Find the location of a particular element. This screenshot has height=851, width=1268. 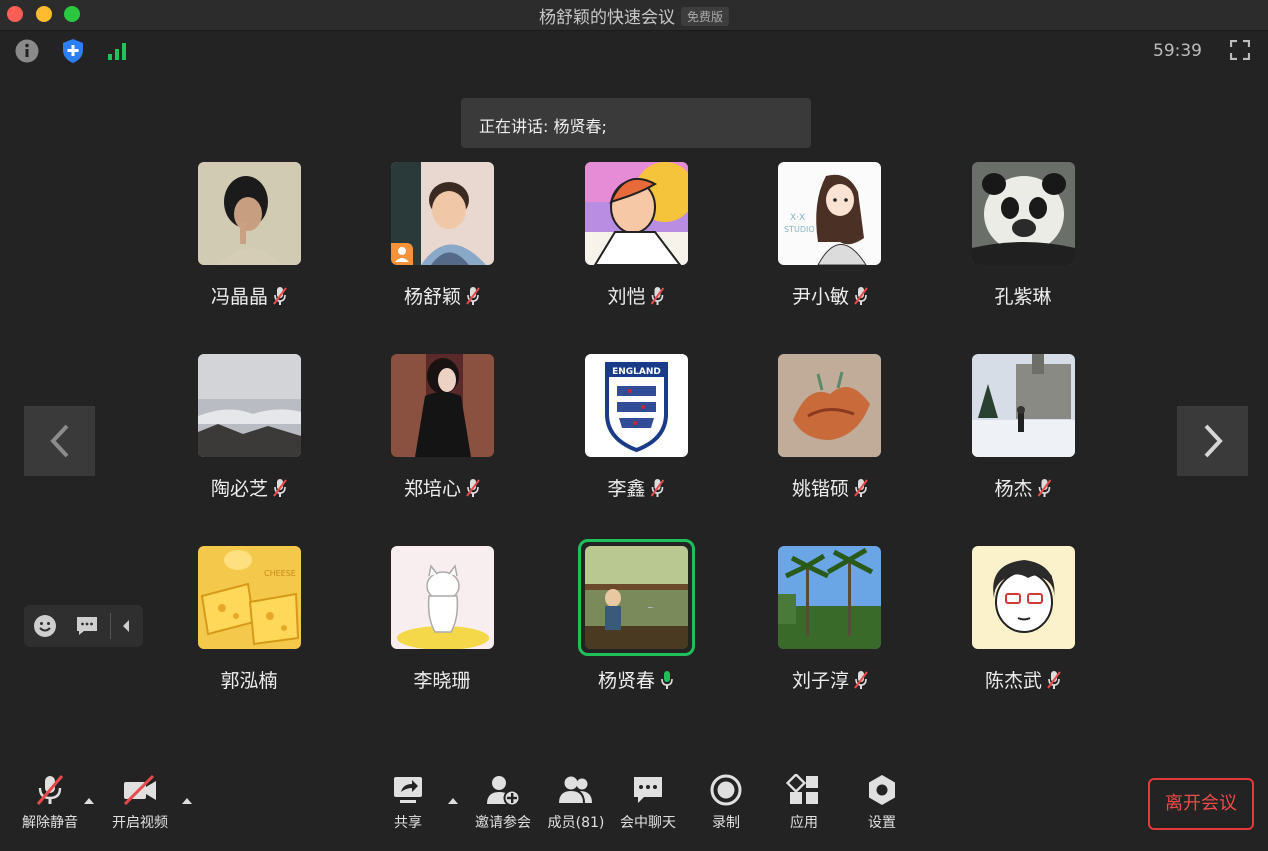

record-label: 录制 is located at coordinates (726, 823).